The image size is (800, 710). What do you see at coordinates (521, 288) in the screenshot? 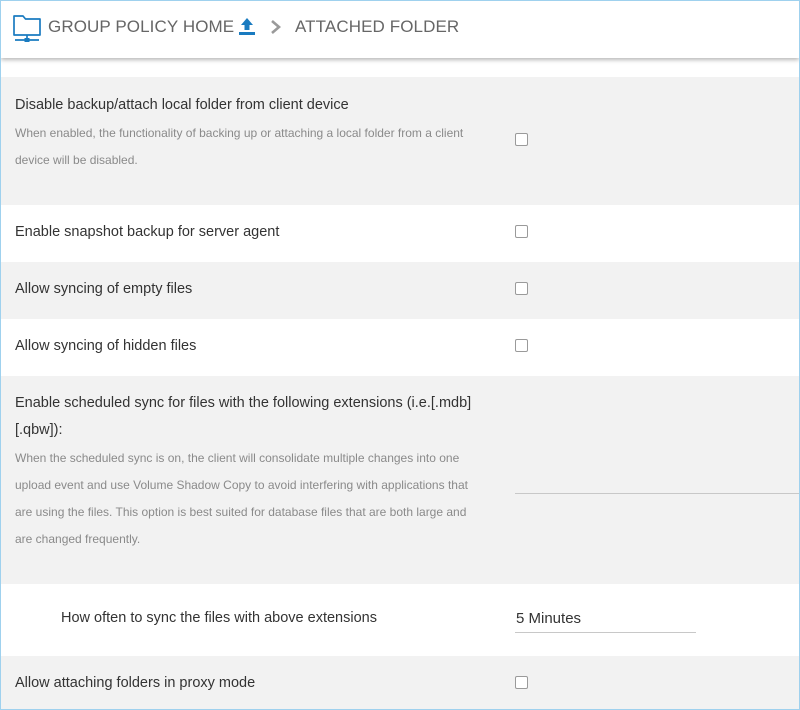
I see `sync-empty-checkbox` at bounding box center [521, 288].